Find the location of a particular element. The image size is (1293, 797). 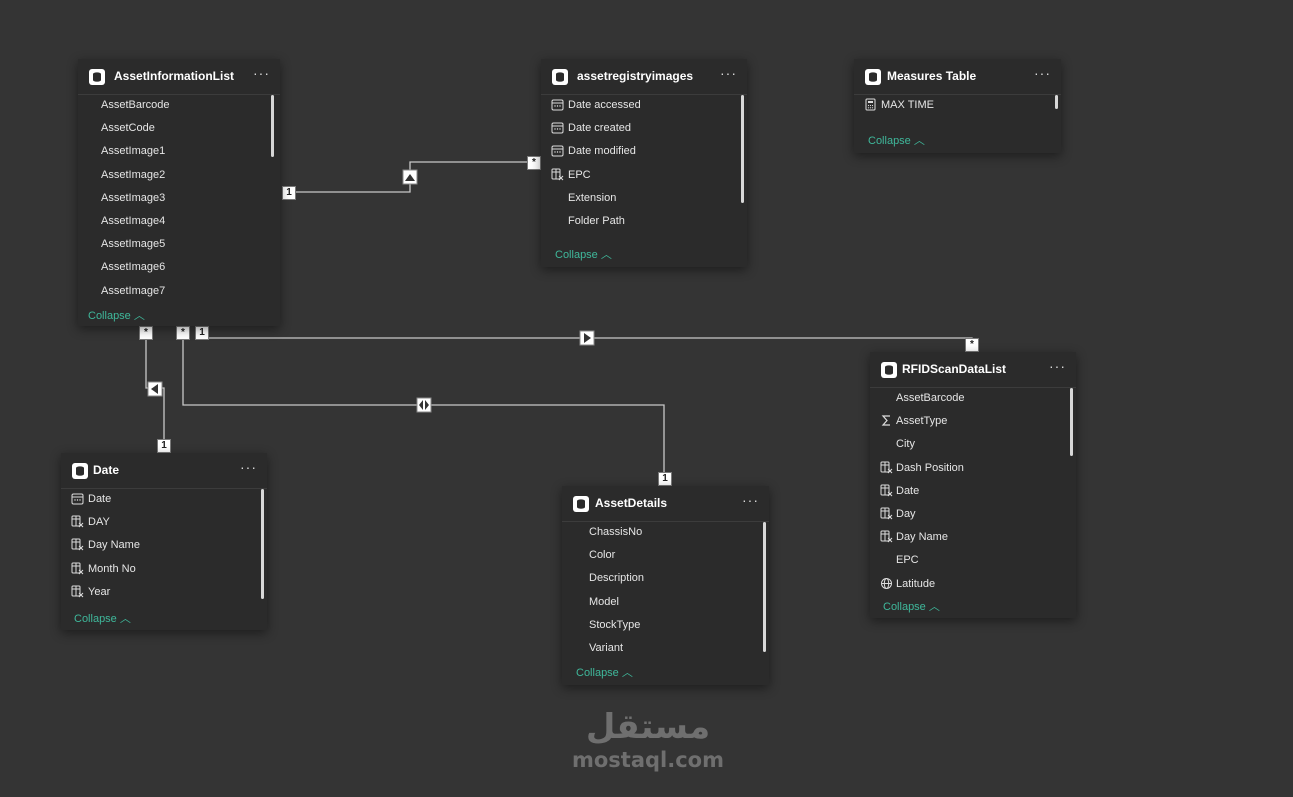

field-name: Day is located at coordinates (906, 513).